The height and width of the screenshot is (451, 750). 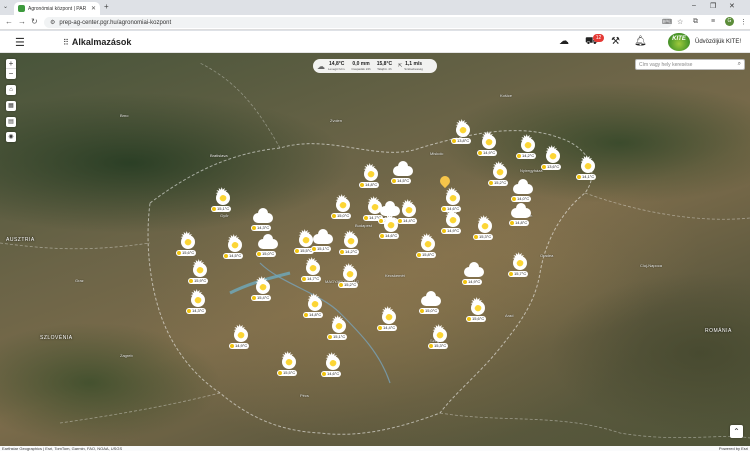 I want to click on hamburger-menu-icon: ☰, so click(x=20, y=42).